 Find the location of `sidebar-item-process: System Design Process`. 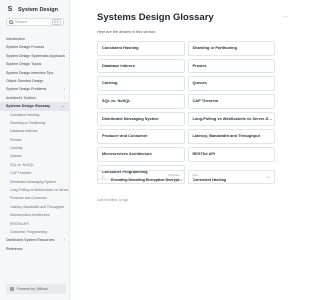

sidebar-item-process: System Design Process is located at coordinates (34, 47).